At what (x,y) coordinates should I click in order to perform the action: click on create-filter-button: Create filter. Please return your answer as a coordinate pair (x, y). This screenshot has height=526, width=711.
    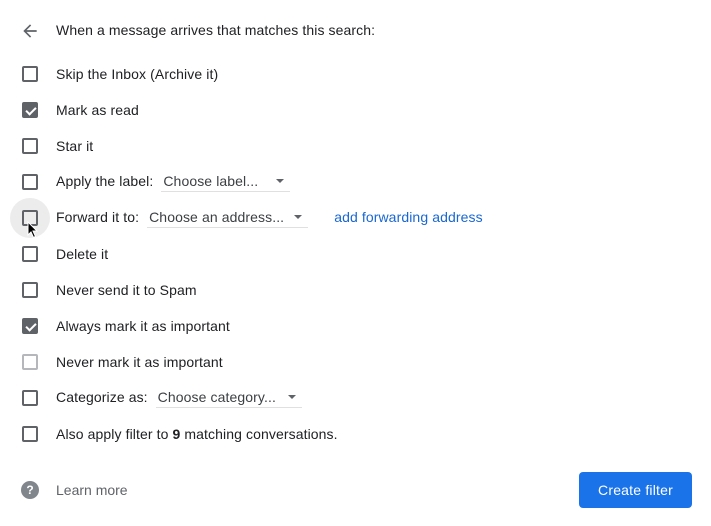
    Looking at the image, I should click on (635, 490).